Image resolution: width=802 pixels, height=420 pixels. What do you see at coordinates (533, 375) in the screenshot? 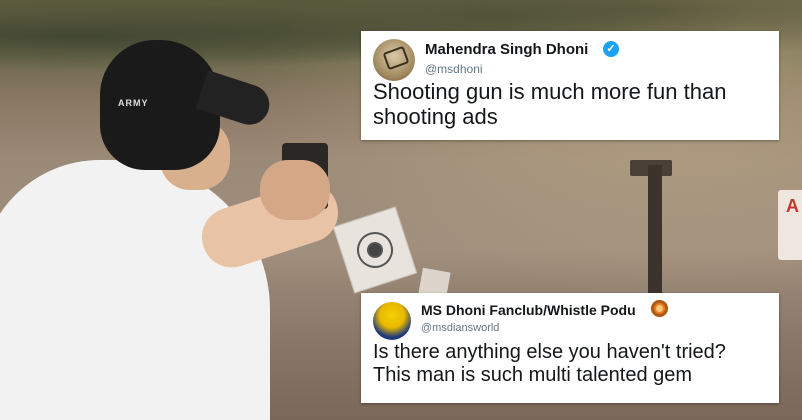
I see `tweet-text-line: This man is such multi talented gem` at bounding box center [533, 375].